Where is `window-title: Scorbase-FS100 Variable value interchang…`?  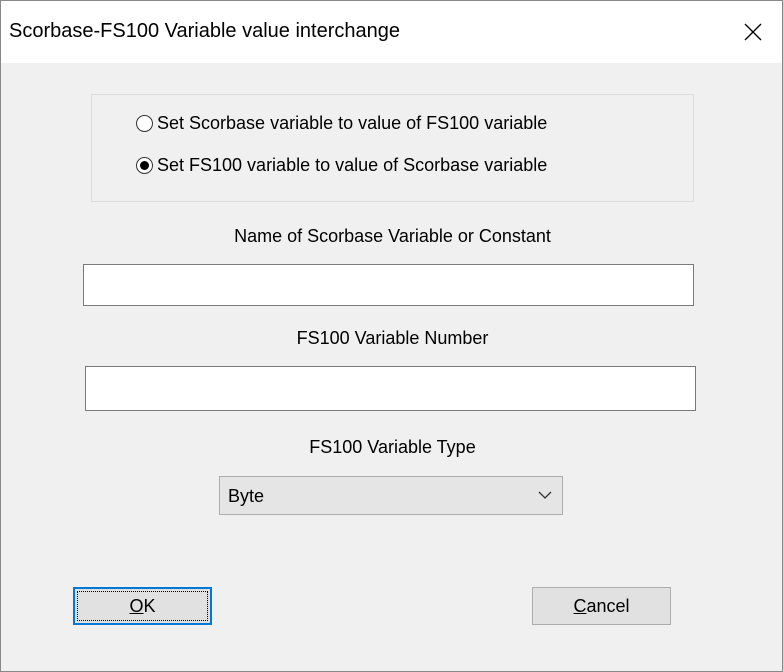 window-title: Scorbase-FS100 Variable value interchang… is located at coordinates (204, 31).